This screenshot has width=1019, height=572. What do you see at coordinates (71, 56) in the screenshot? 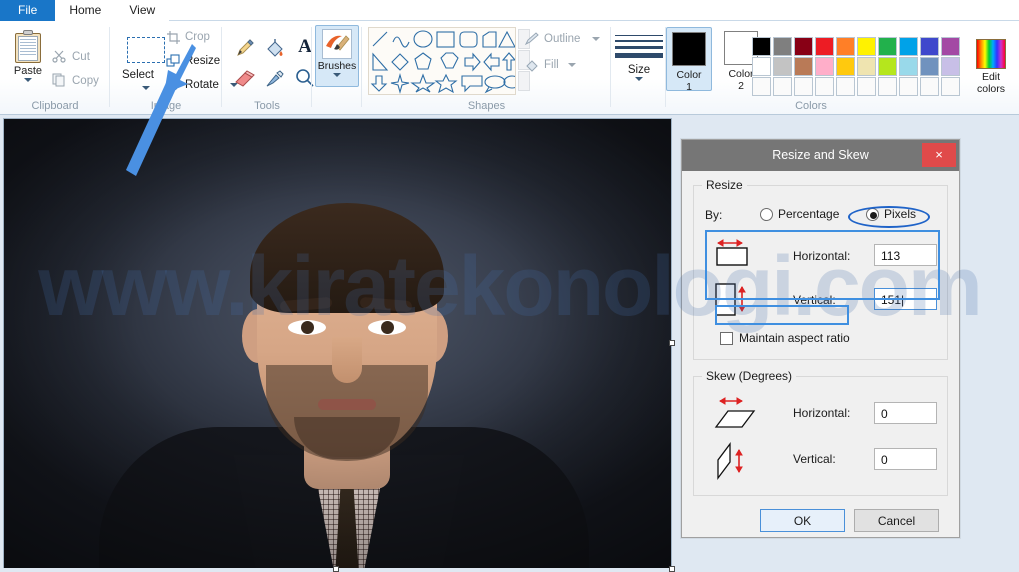
I see `cut-button: Cut` at bounding box center [71, 56].